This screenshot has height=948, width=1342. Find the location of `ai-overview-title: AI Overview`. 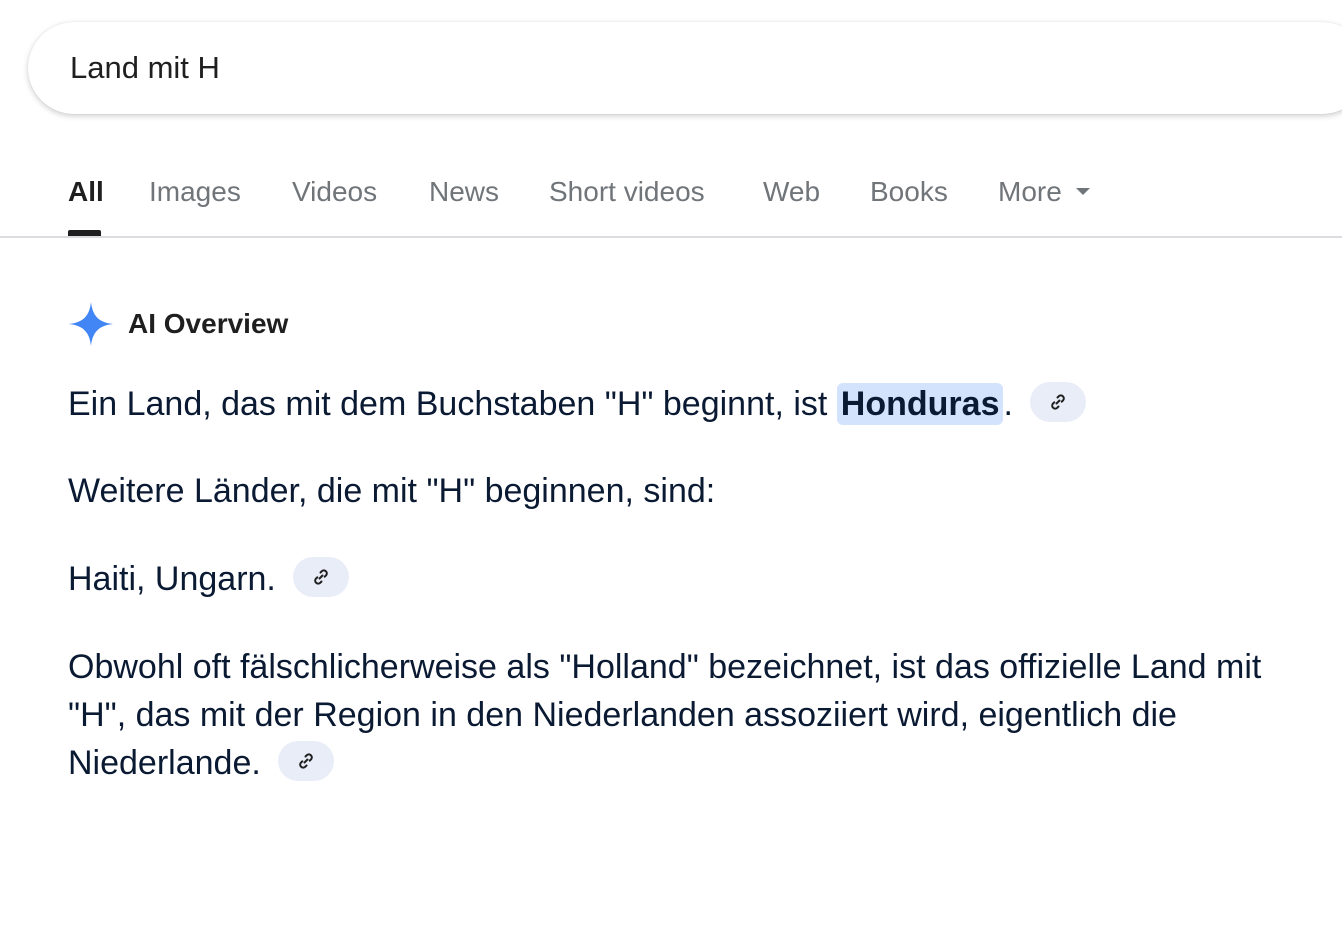

ai-overview-title: AI Overview is located at coordinates (208, 323).